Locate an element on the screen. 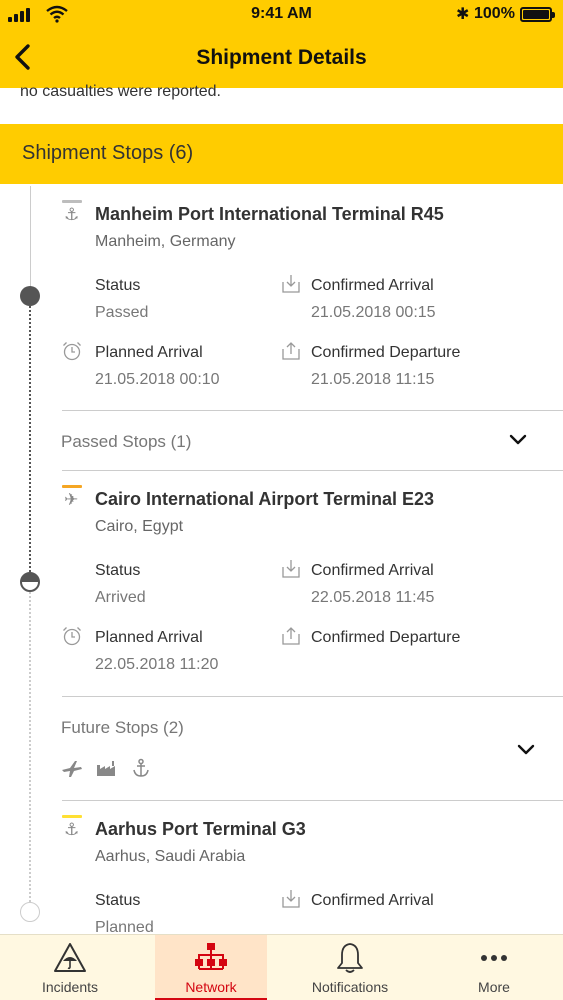  stop-name: Cairo International Airport Terminal E23 is located at coordinates (265, 499).